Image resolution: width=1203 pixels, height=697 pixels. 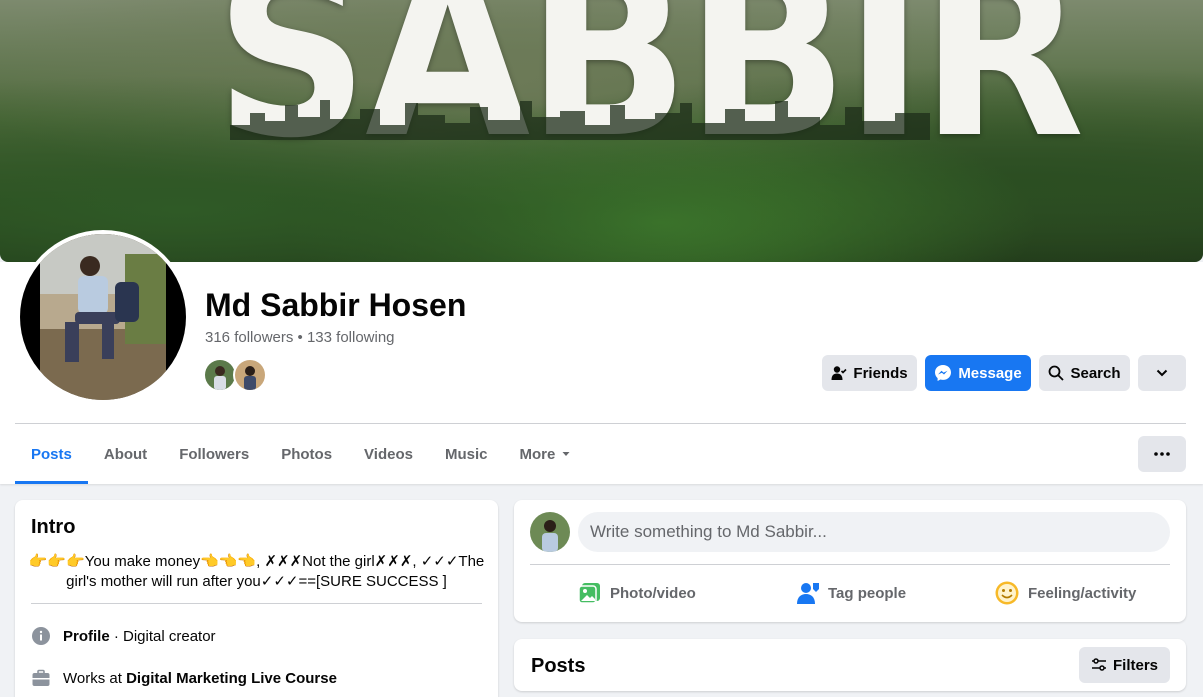 I want to click on tab-music: Music, so click(x=466, y=454).